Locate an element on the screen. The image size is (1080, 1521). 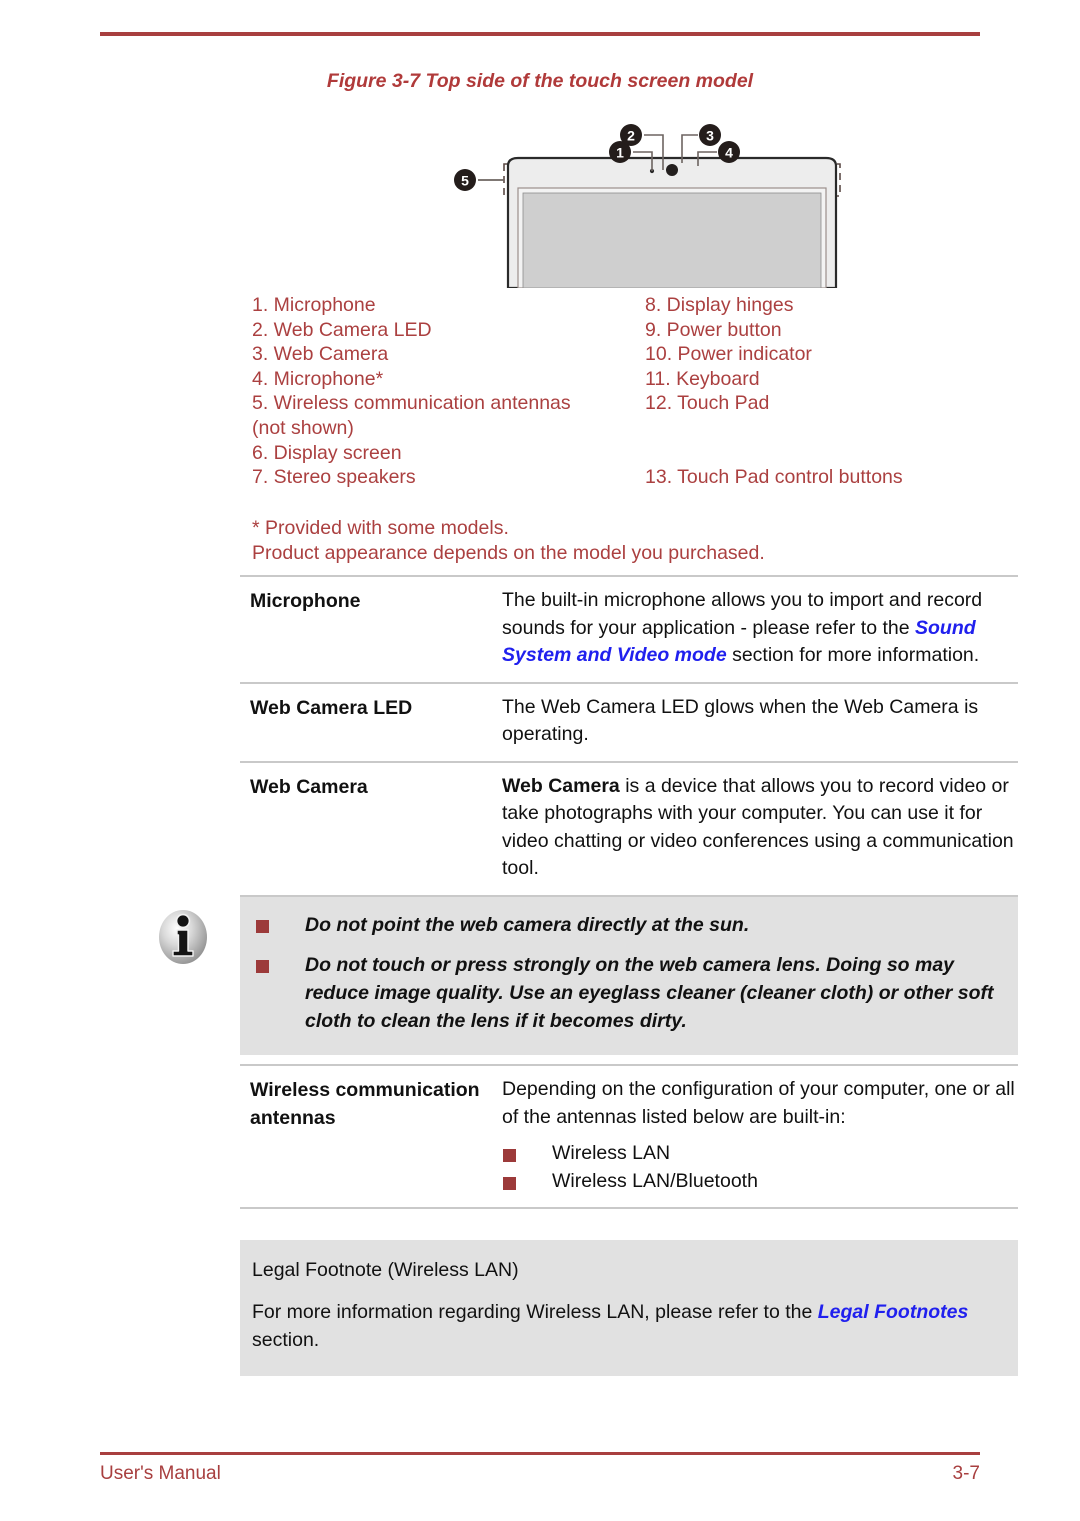
legal-footnotes-link: Legal Footnotes is located at coordinates (893, 1312).